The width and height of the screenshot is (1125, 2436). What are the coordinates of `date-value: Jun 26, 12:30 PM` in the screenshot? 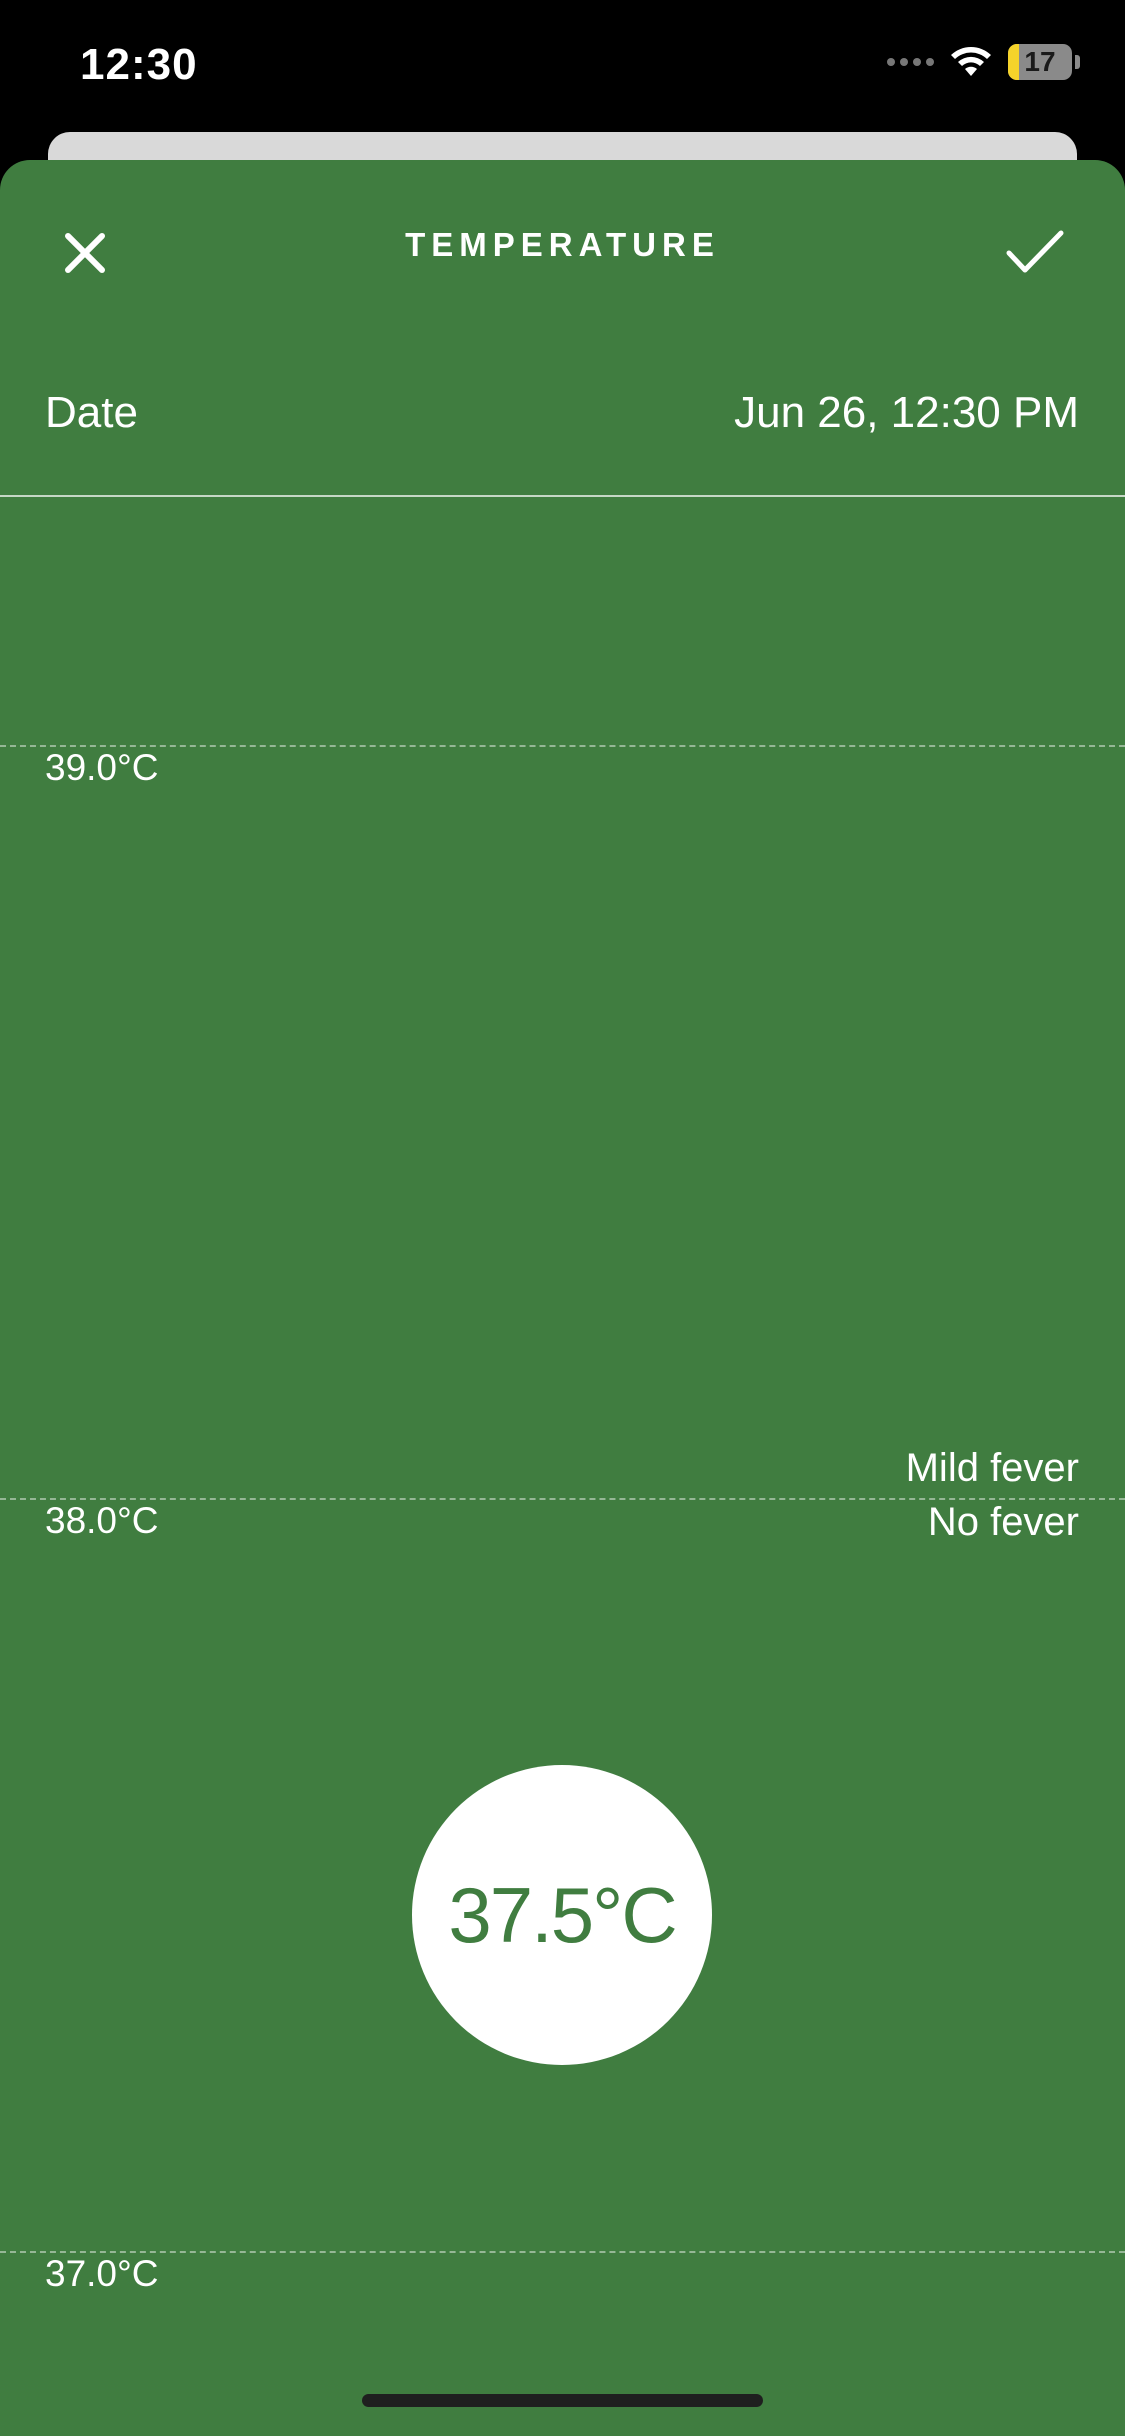 It's located at (906, 413).